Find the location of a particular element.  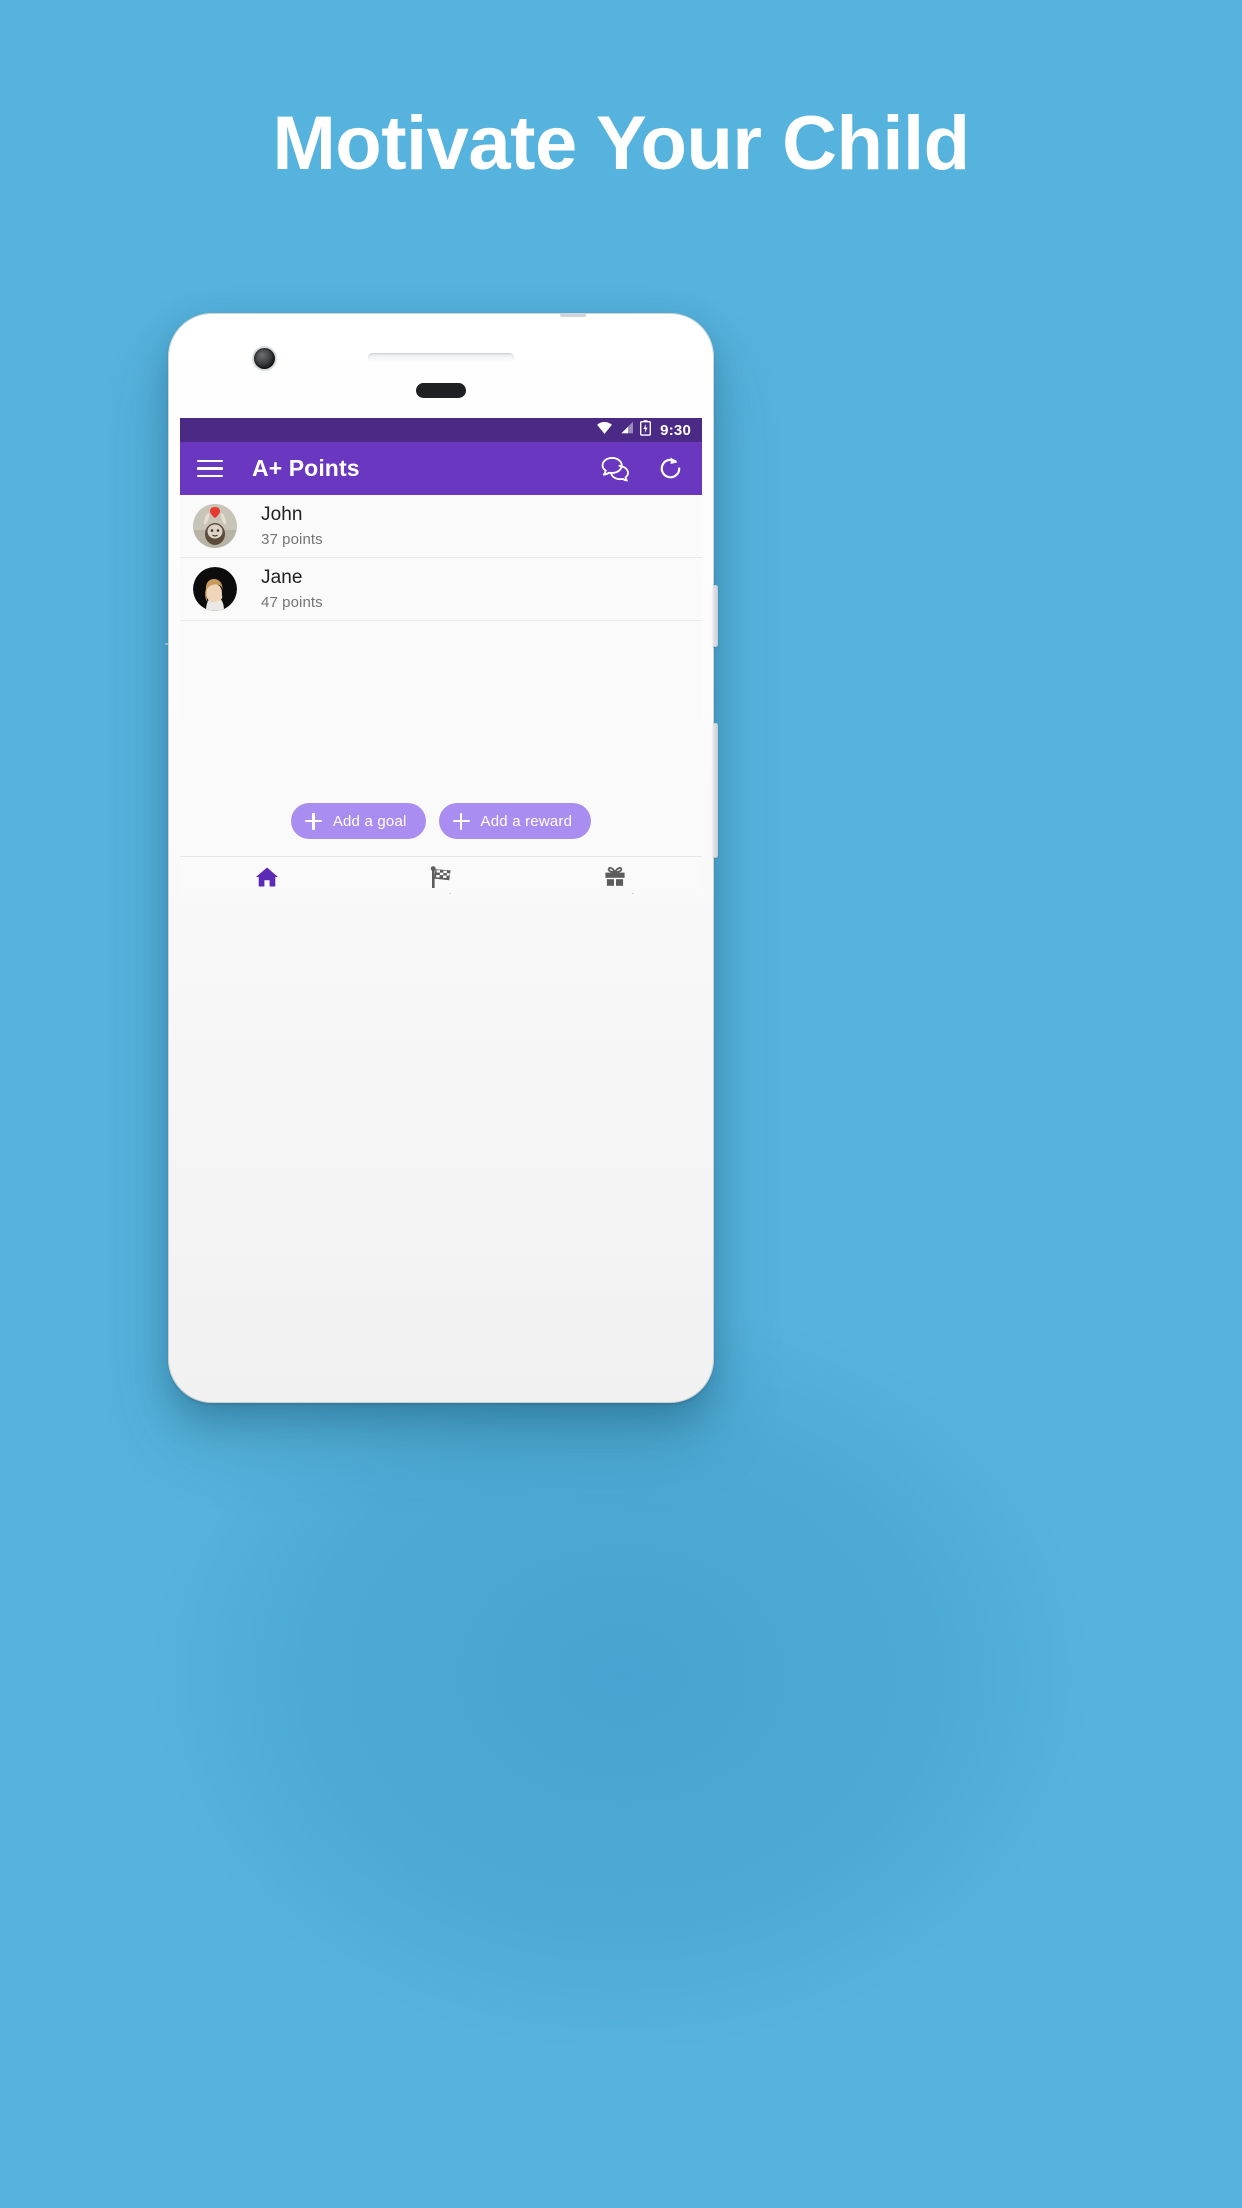

jane-avatar-image is located at coordinates (215, 589).